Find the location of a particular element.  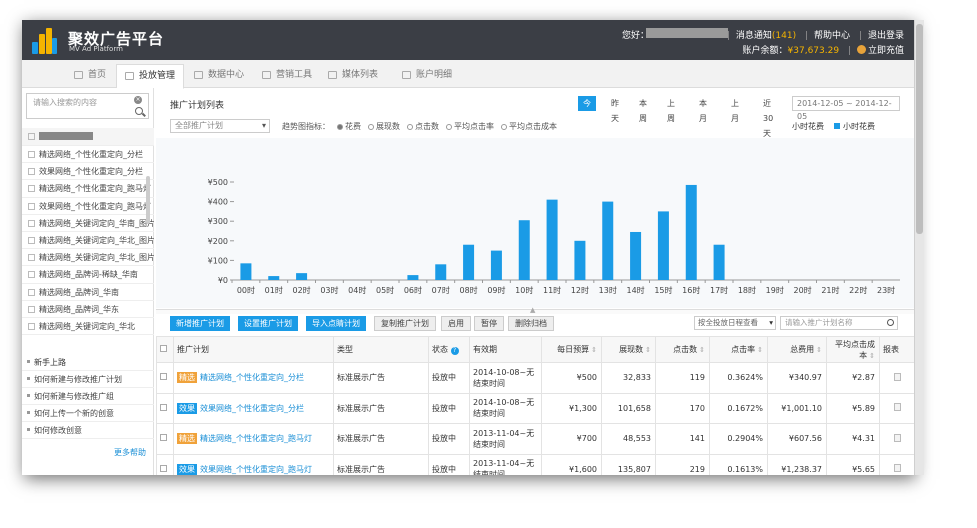

trend-option: 花费 is located at coordinates (349, 126).